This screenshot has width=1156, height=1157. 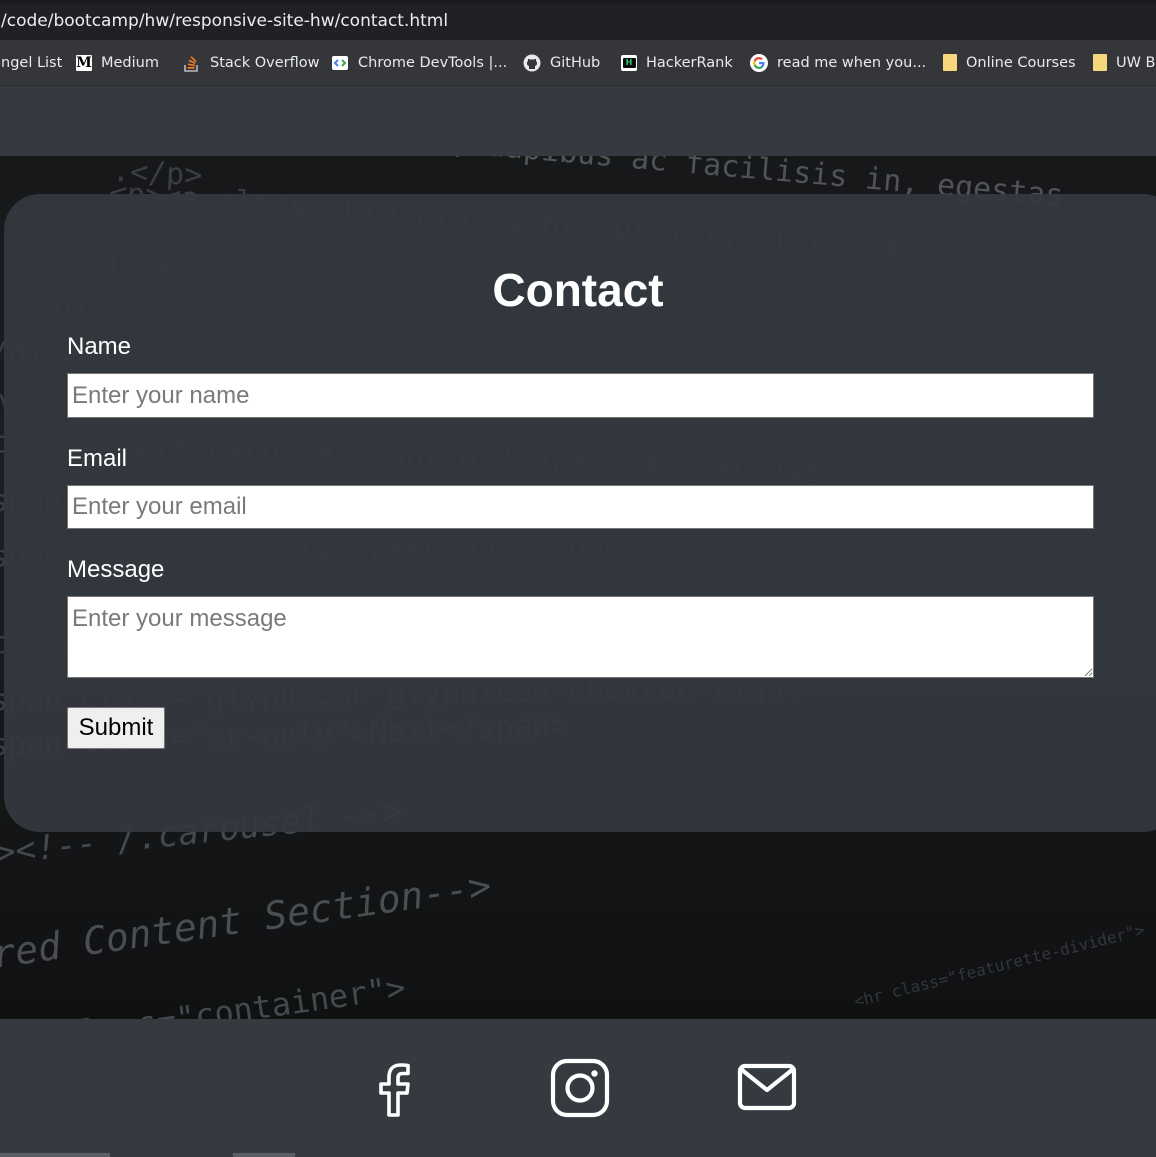 What do you see at coordinates (1021, 62) in the screenshot?
I see `bookmark-label: Online Courses` at bounding box center [1021, 62].